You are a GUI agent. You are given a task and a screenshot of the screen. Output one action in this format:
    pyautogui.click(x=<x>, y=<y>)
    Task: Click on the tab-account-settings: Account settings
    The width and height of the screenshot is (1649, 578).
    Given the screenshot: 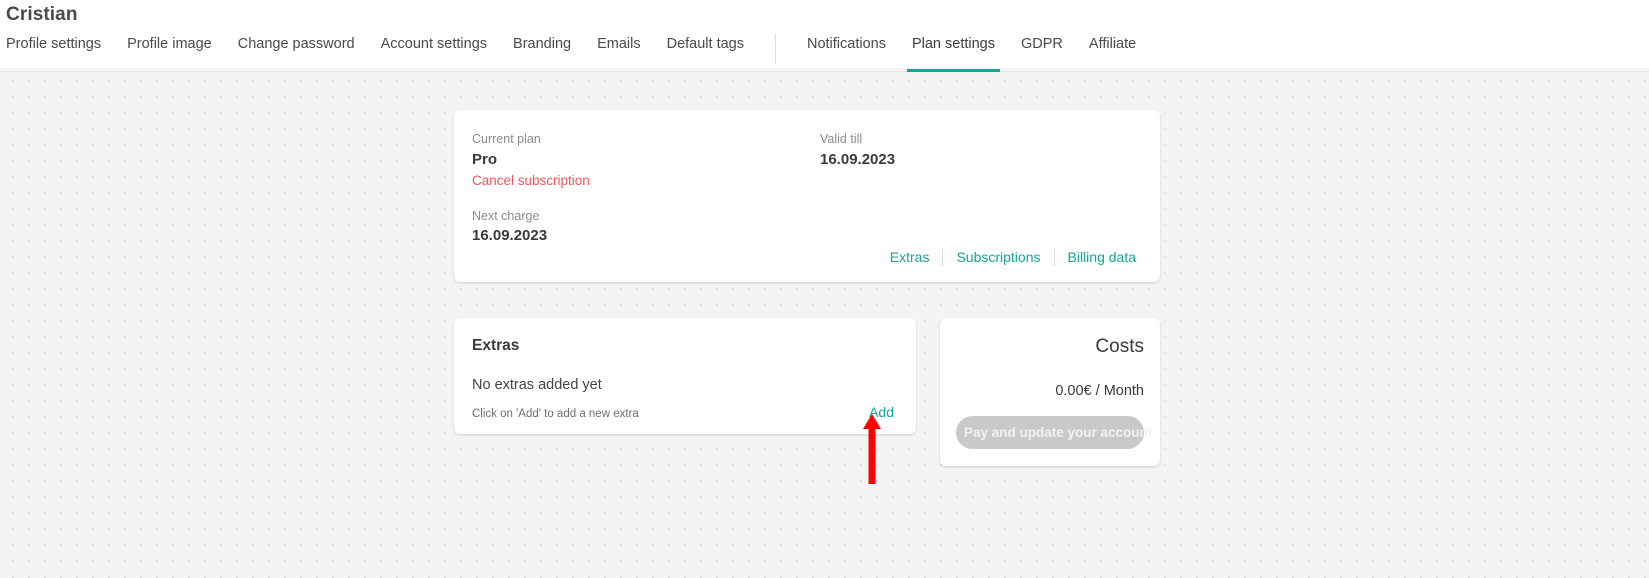 What is the action you would take?
    pyautogui.click(x=434, y=52)
    